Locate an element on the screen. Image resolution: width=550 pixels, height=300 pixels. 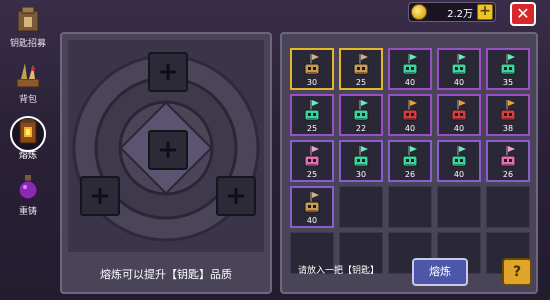
key-inventory-slot: 22 is located at coordinates (361, 115).